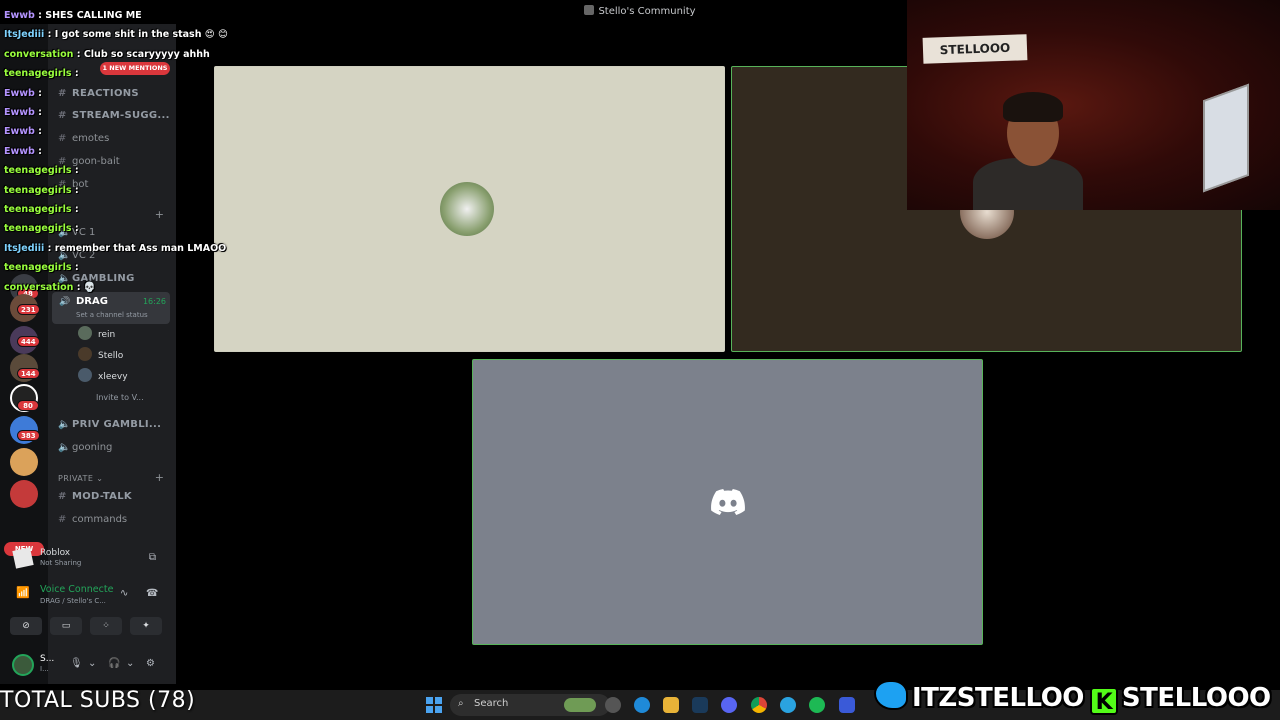 The height and width of the screenshot is (720, 1280). Describe the element at coordinates (1072, 699) in the screenshot. I see `social-handles-overlay: ITZSTELLOO K STELLOOO` at that location.